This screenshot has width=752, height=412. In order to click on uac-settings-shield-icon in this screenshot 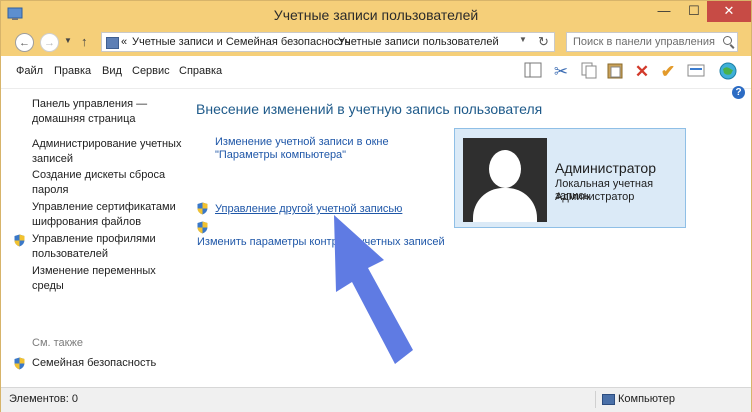, I will do `click(202, 227)`.